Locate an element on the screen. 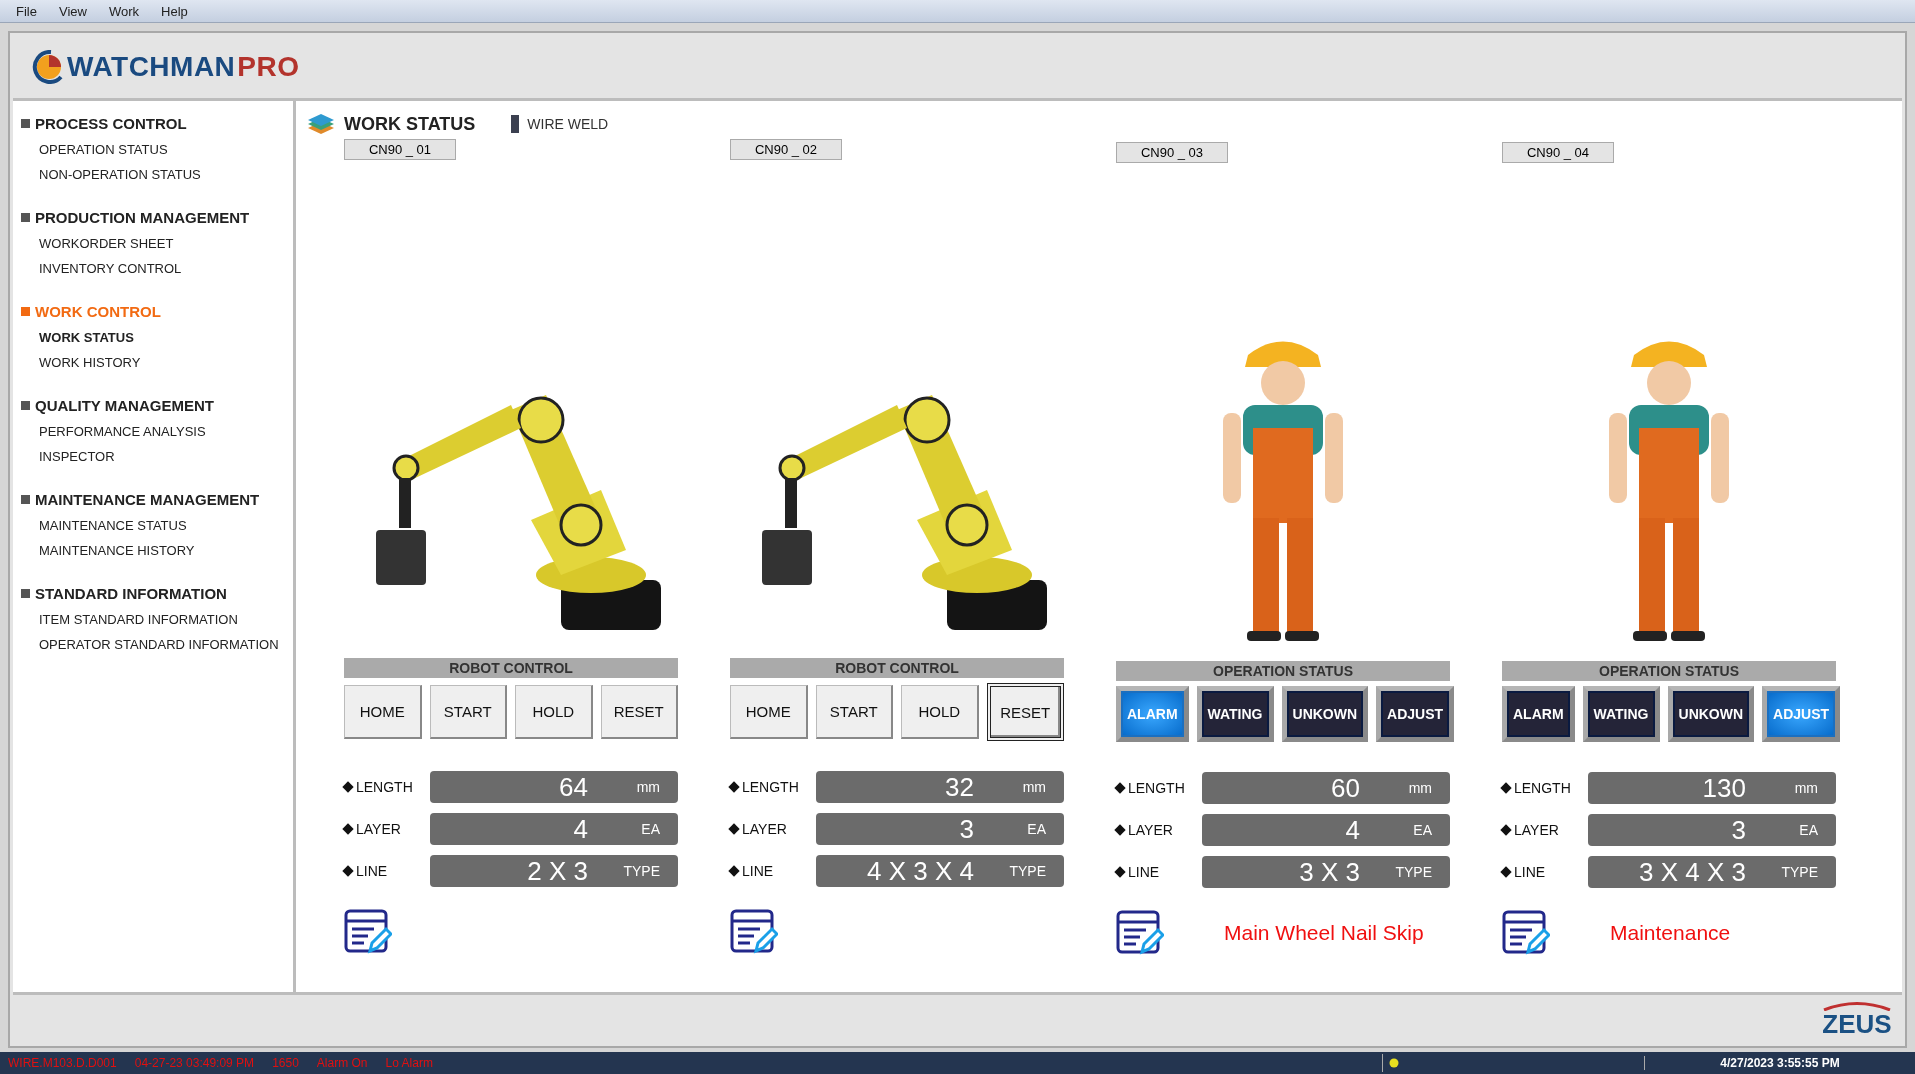 The width and height of the screenshot is (1915, 1074). menu-item: File is located at coordinates (26, 11).